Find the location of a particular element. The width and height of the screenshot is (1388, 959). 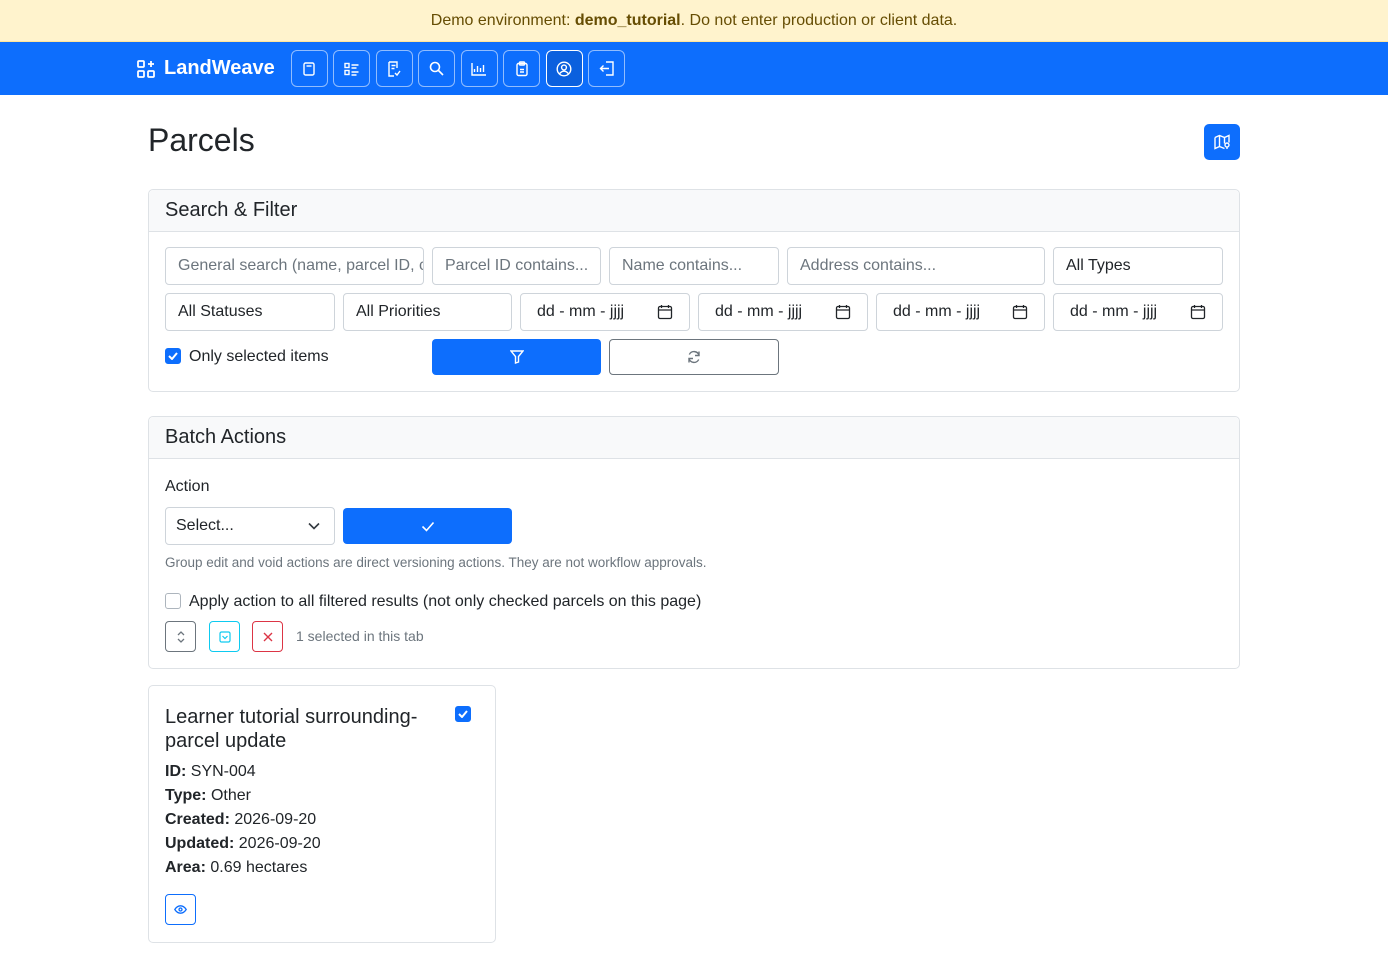

clear-selection-button is located at coordinates (267, 636).